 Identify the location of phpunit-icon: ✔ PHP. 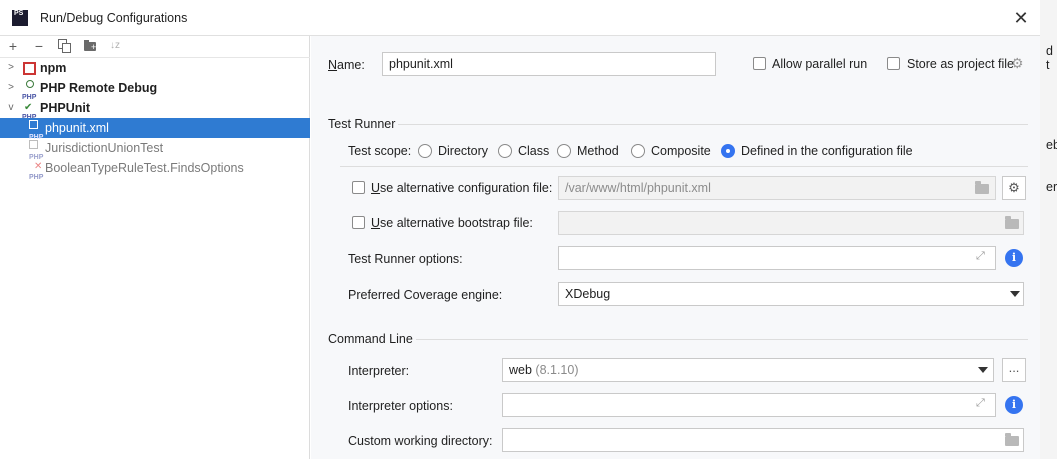
(29, 111).